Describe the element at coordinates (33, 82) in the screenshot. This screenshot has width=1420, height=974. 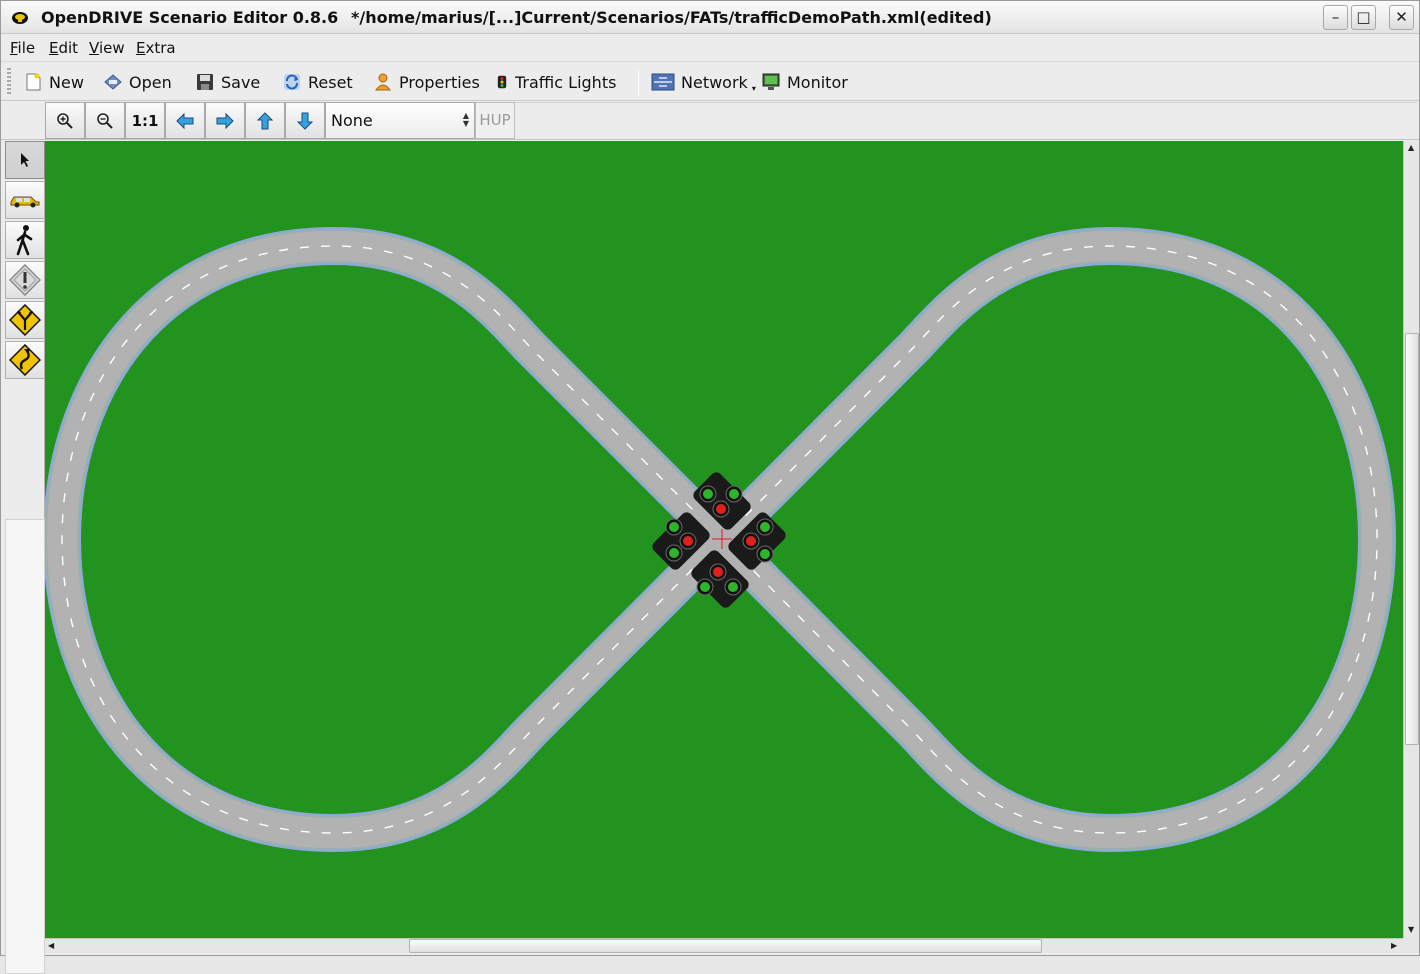
I see `new-document-icon` at that location.